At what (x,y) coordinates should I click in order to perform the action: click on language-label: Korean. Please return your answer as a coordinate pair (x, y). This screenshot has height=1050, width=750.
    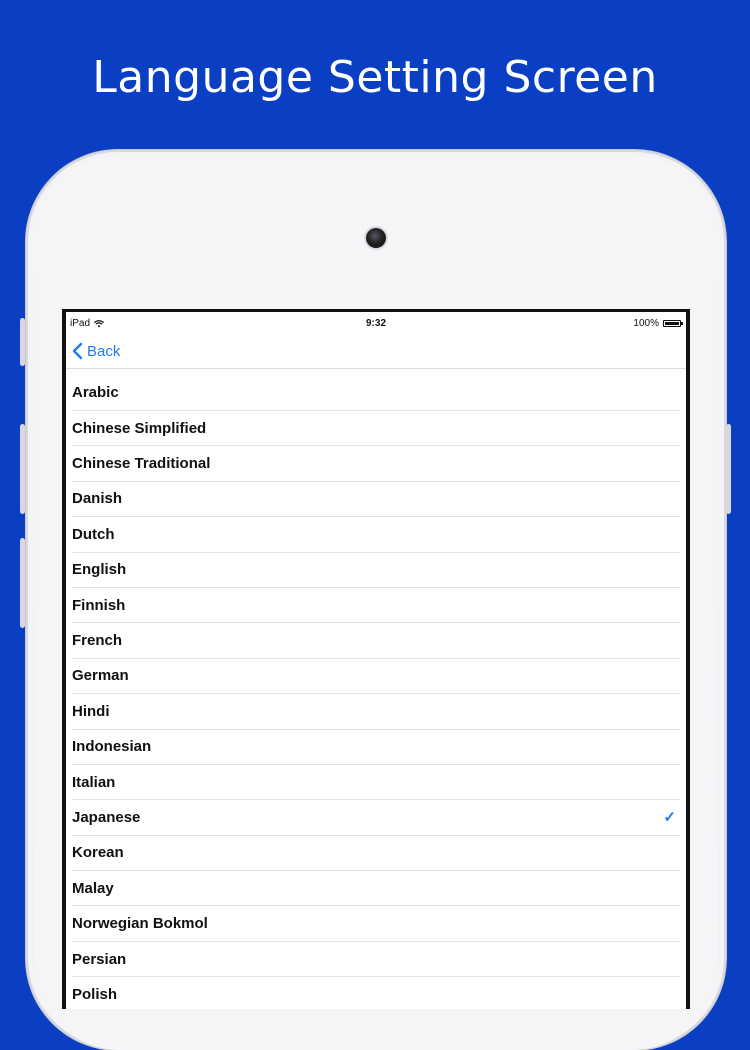
    Looking at the image, I should click on (98, 853).